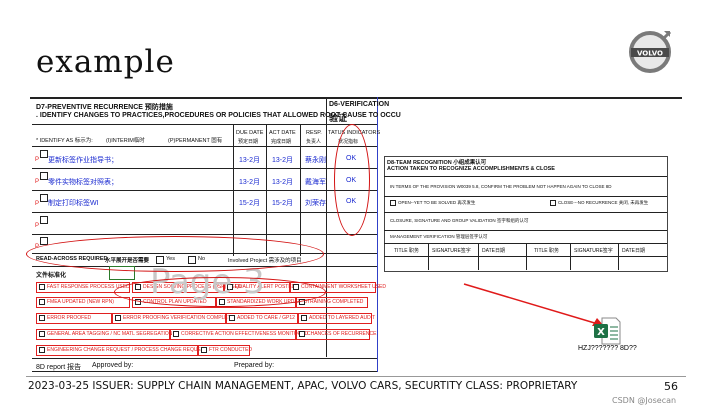 This screenshot has width=720, height=410. What do you see at coordinates (315, 203) in the screenshot?
I see `row-resp: 刘荣存` at bounding box center [315, 203].